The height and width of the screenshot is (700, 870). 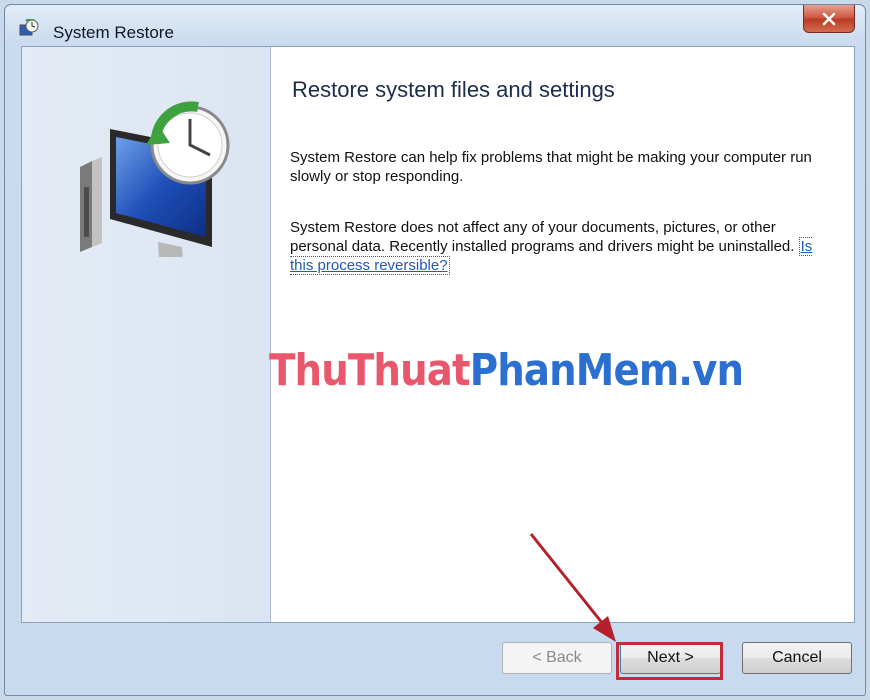 I want to click on close-button, so click(x=829, y=19).